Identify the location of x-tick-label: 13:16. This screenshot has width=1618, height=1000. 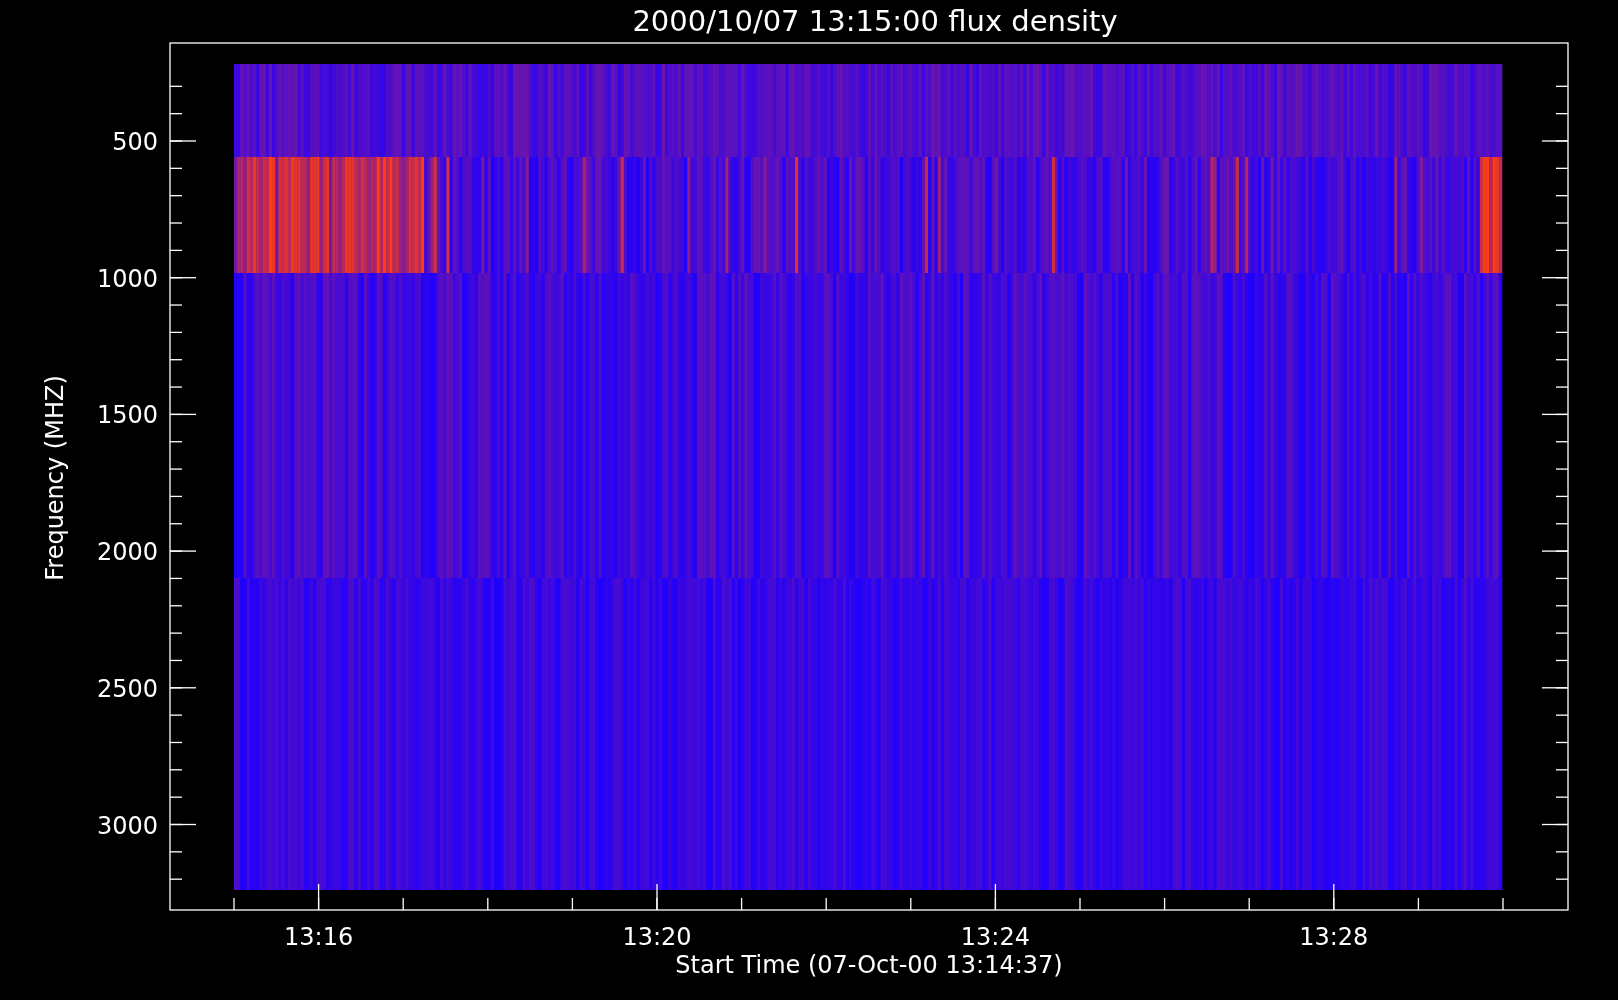
(319, 937).